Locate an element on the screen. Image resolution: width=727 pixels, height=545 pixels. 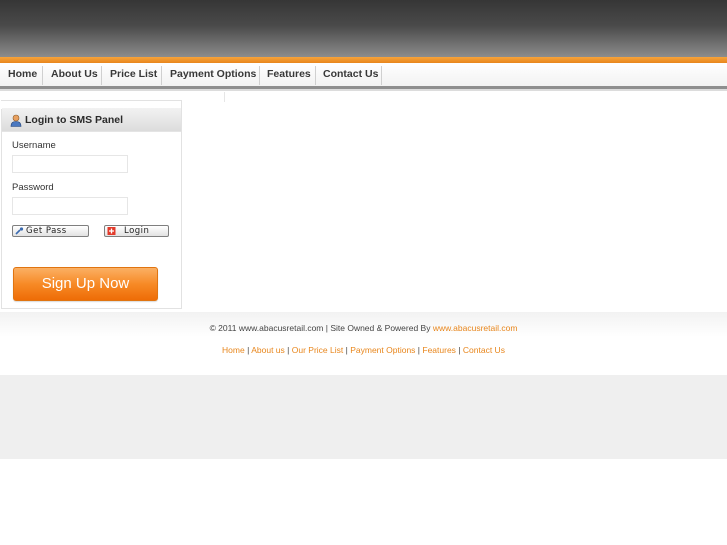
footer-band is located at coordinates (363, 343).